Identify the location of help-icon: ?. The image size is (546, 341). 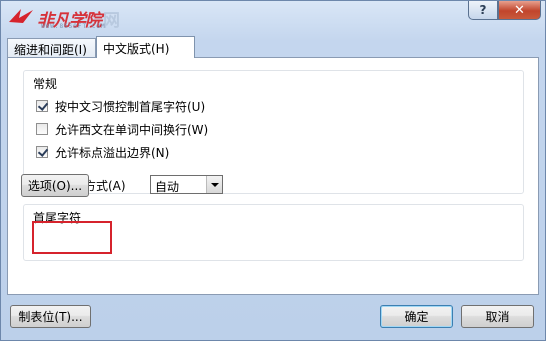
(483, 10).